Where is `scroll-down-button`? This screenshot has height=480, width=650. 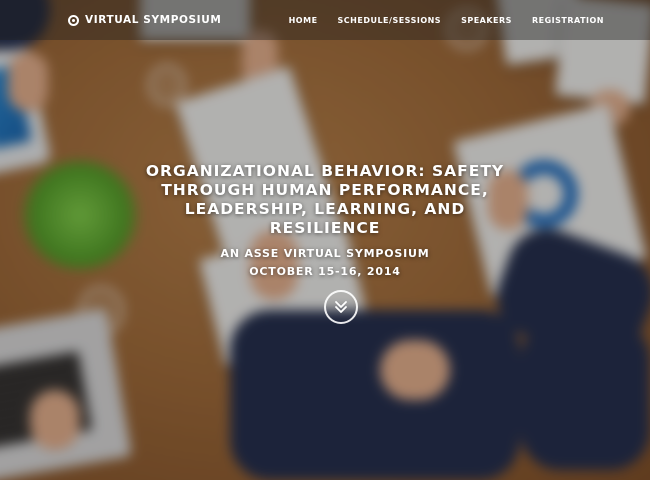 scroll-down-button is located at coordinates (341, 307).